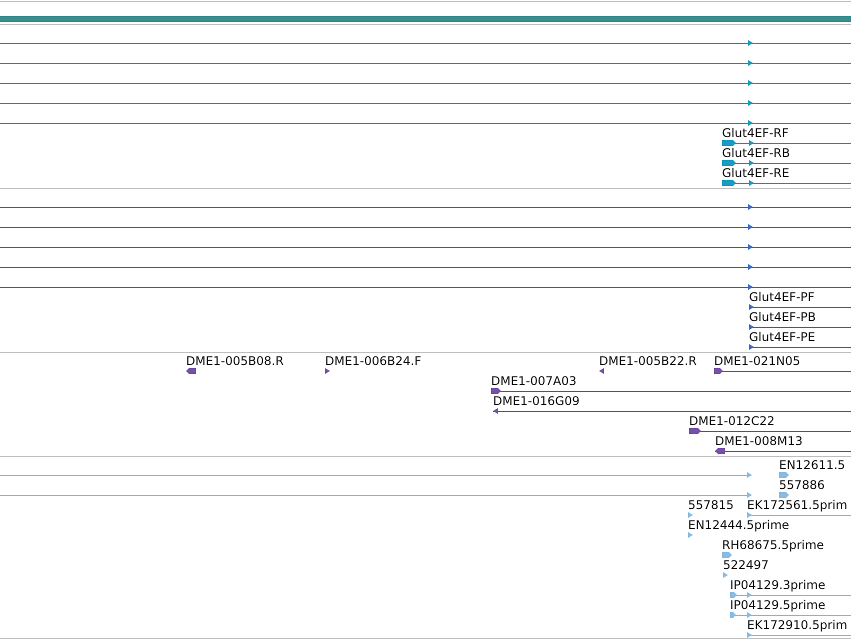  What do you see at coordinates (739, 525) in the screenshot?
I see `feature-label: EN12444.5prime` at bounding box center [739, 525].